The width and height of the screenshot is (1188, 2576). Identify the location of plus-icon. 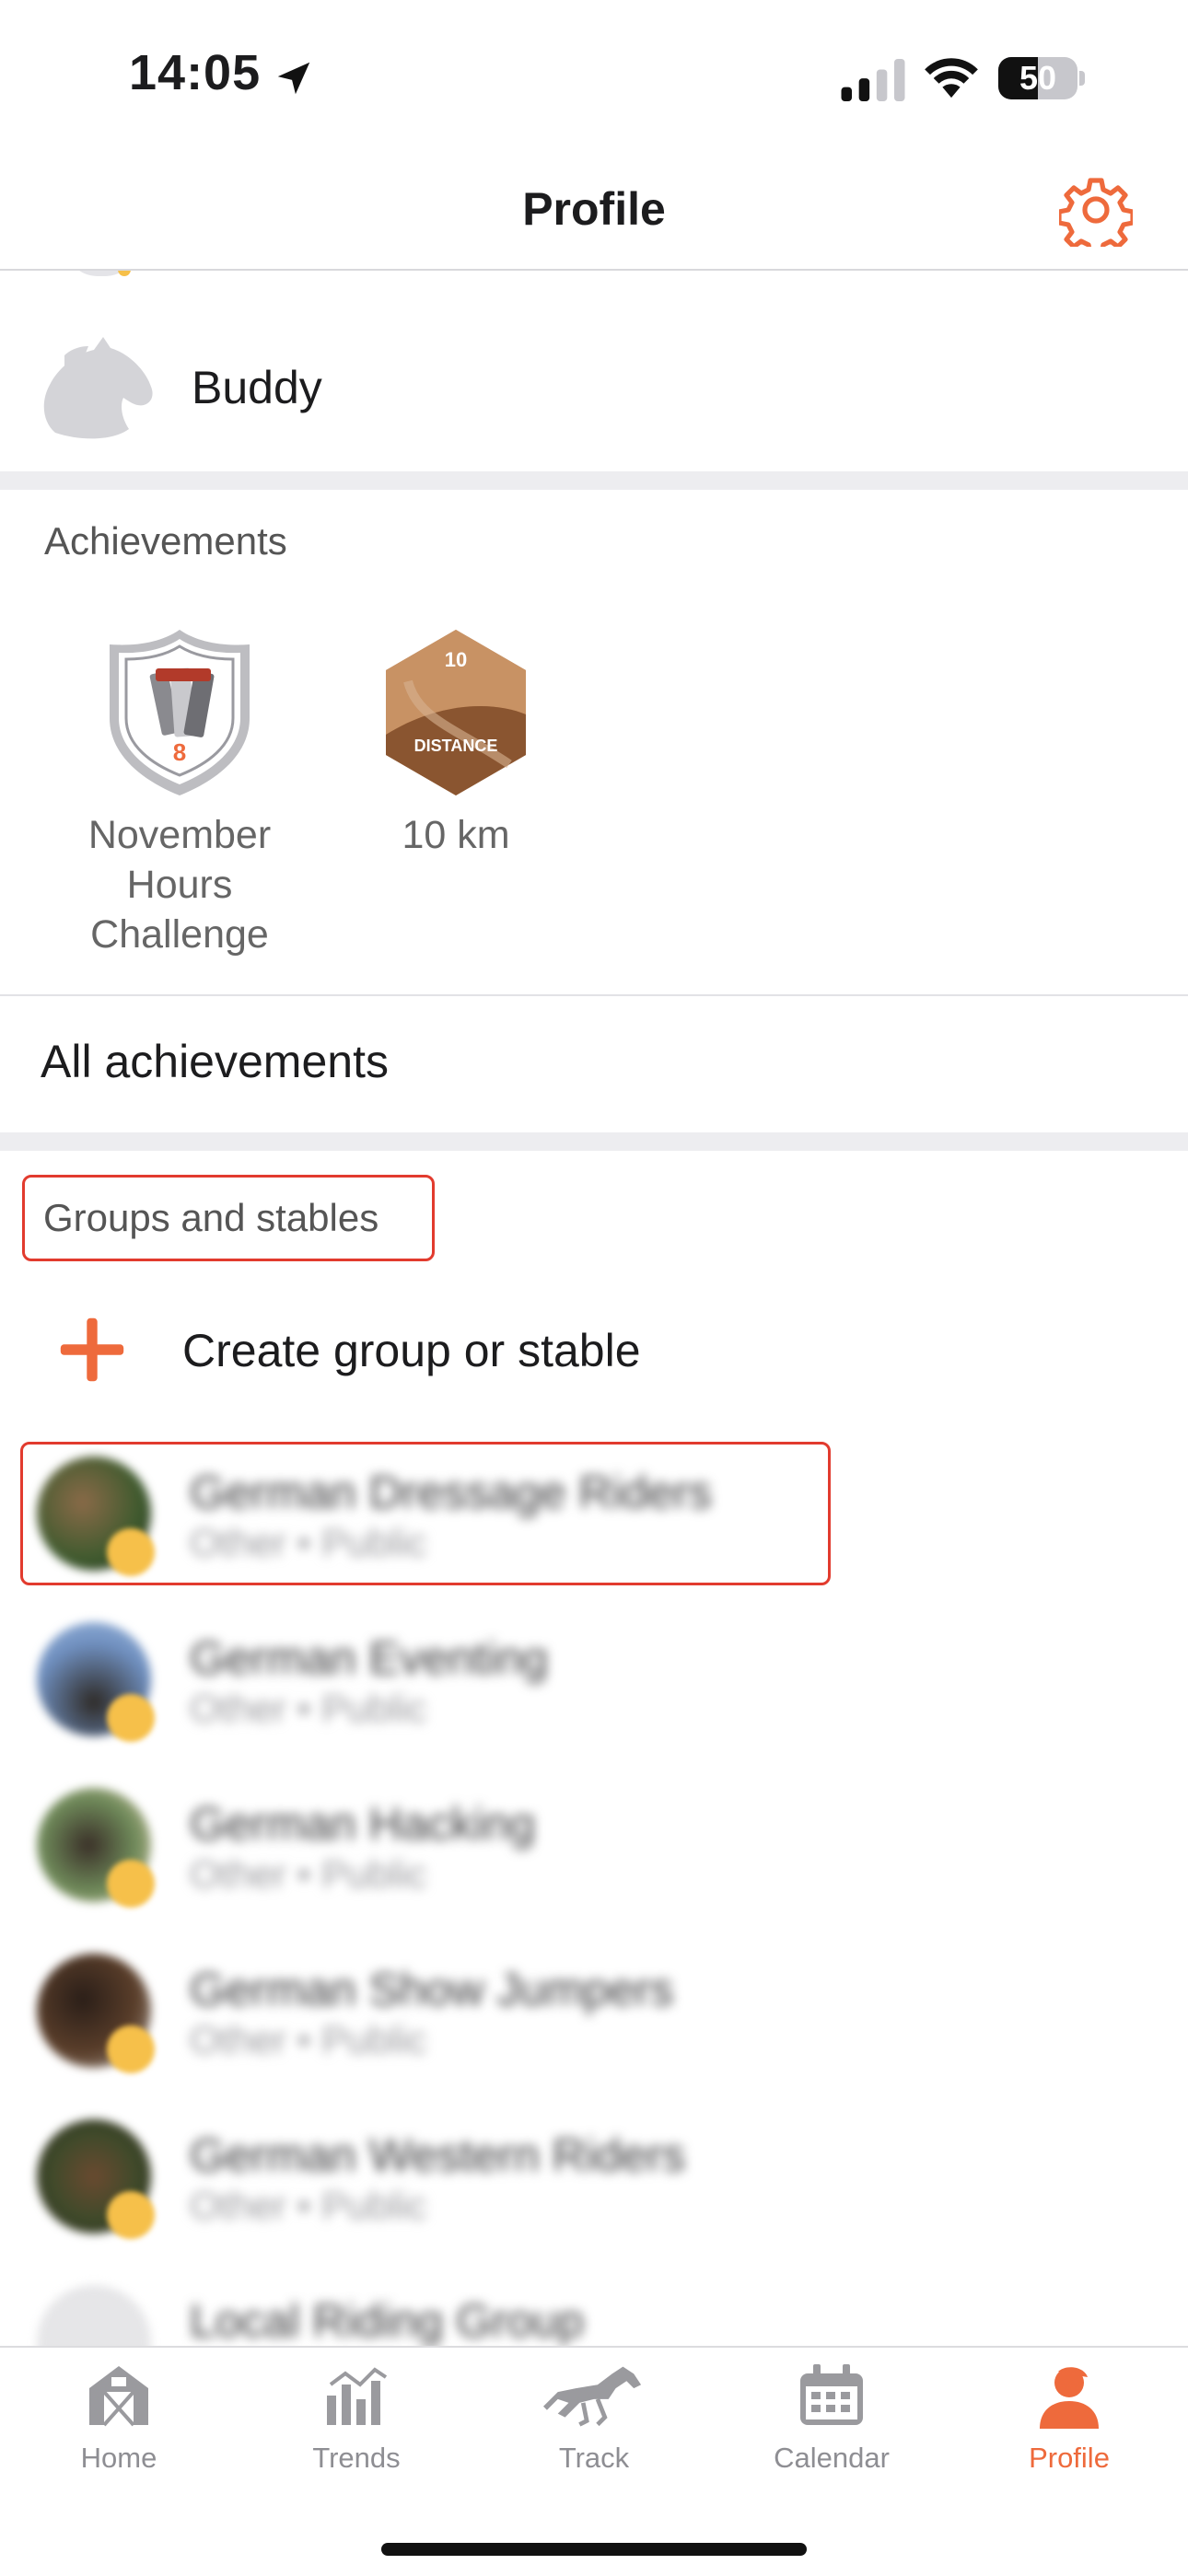
(92, 1349).